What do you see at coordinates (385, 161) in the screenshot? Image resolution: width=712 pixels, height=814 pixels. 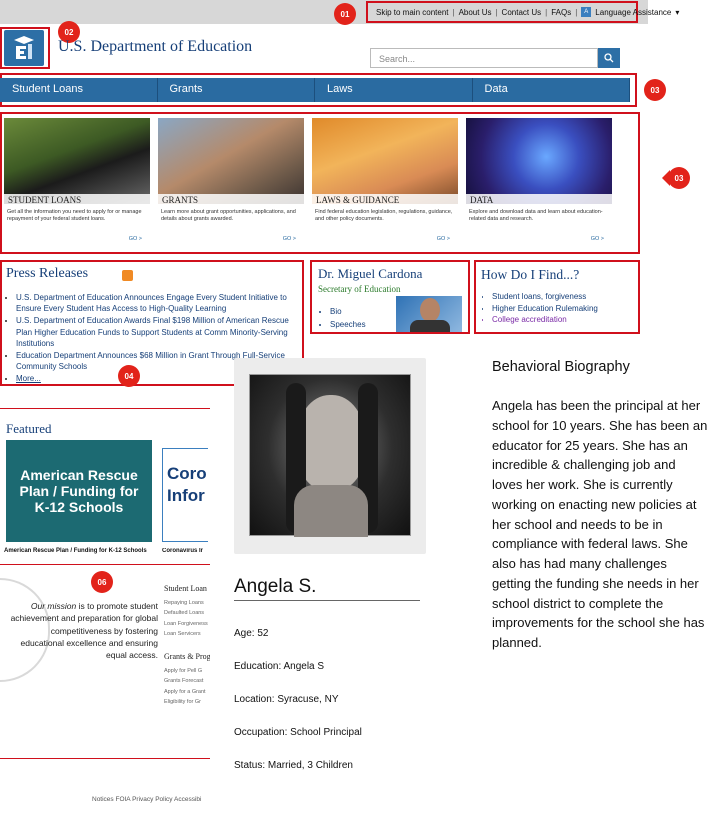 I see `student-image` at bounding box center [385, 161].